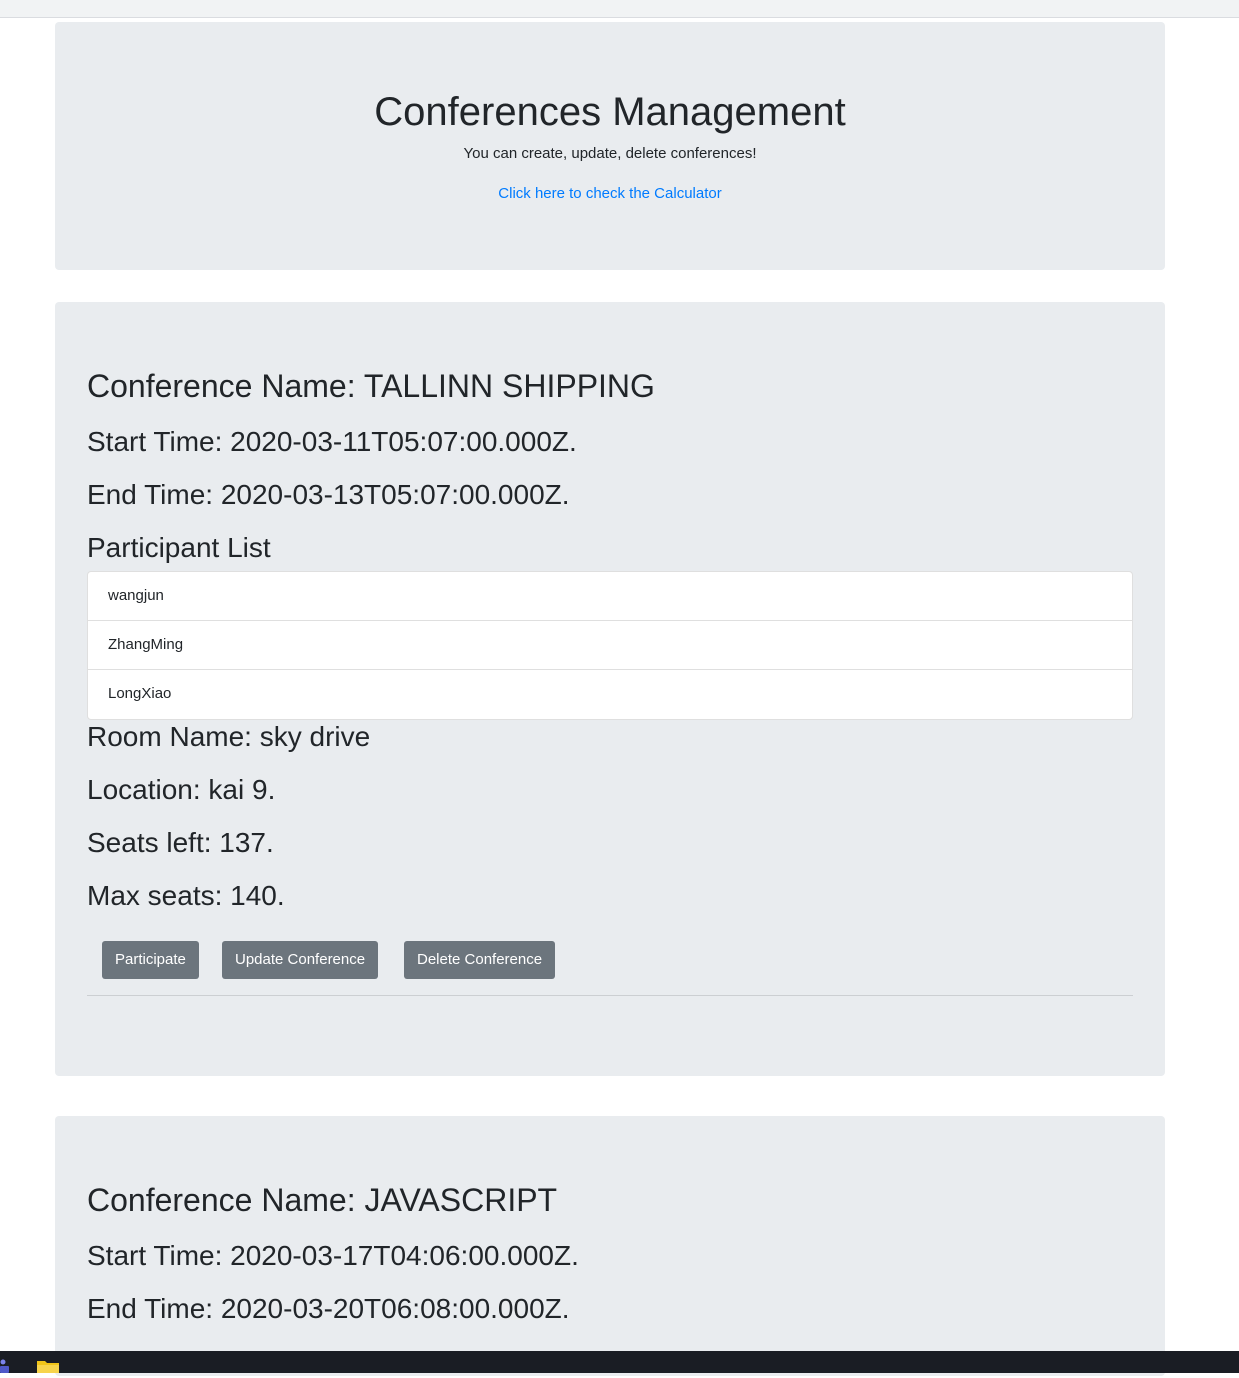 Image resolution: width=1239 pixels, height=1378 pixels. I want to click on list-item: ZhangMing, so click(610, 645).